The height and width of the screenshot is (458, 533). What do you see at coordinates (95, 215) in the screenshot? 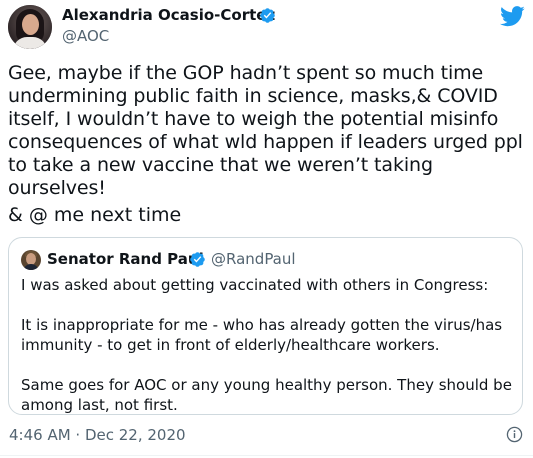
I see `tweet-text-continuation: & @ me next time` at bounding box center [95, 215].